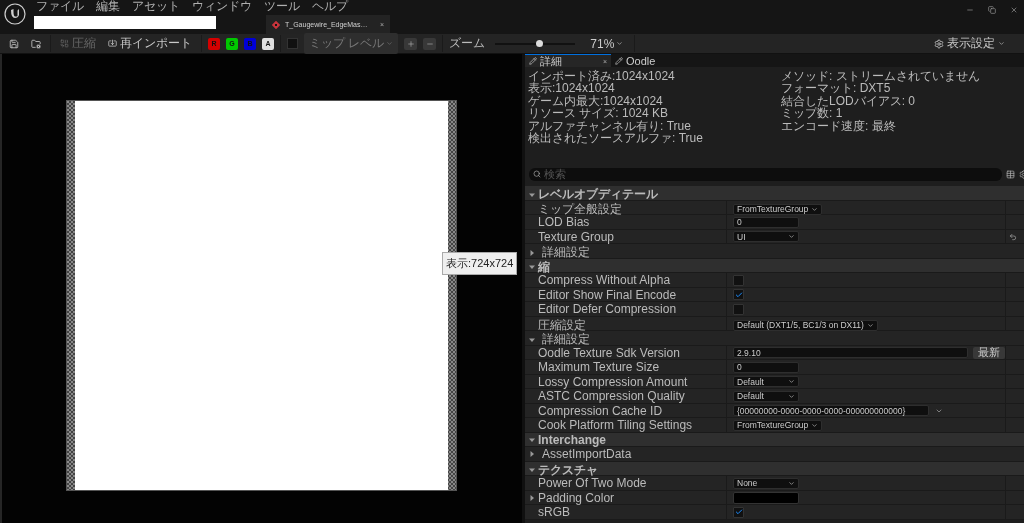 The width and height of the screenshot is (1024, 523). What do you see at coordinates (881, 76) in the screenshot?
I see `info-text: メソッド: ストリームされていません` at bounding box center [881, 76].